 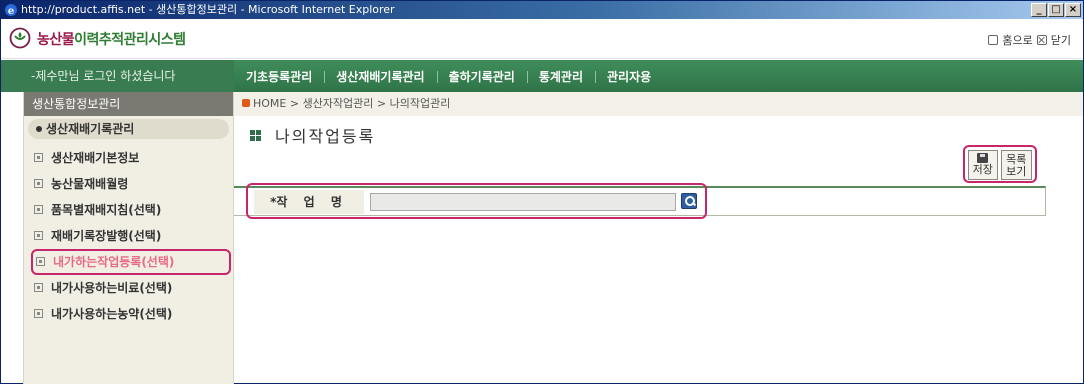 I want to click on sidebar-item-record-issue: 재배기록장발행(선택), so click(x=128, y=236).